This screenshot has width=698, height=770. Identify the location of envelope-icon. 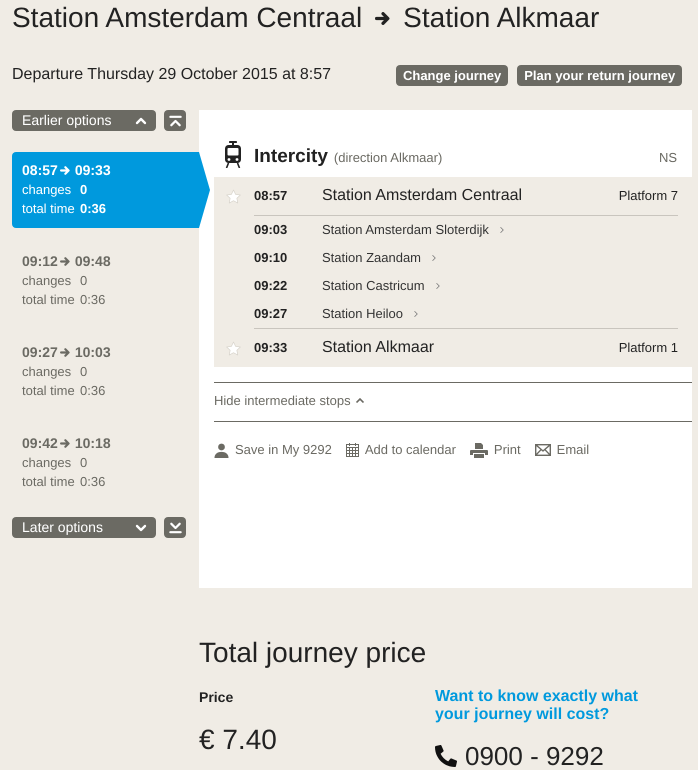
(542, 450).